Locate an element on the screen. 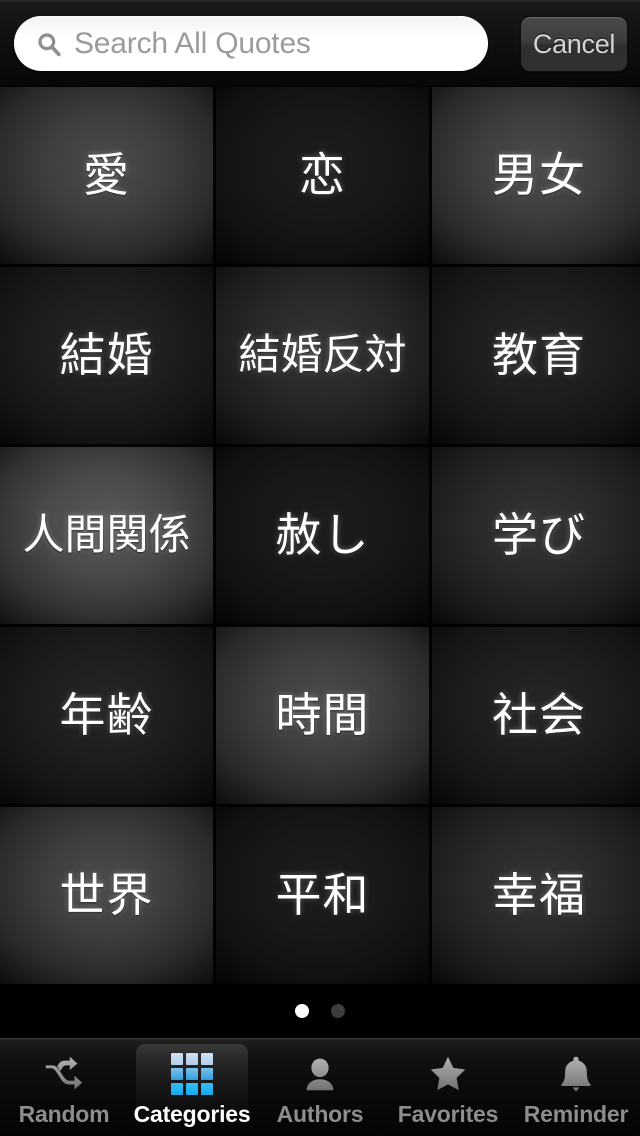 The height and width of the screenshot is (1136, 640). cancel-button-label: Cancel is located at coordinates (574, 43).